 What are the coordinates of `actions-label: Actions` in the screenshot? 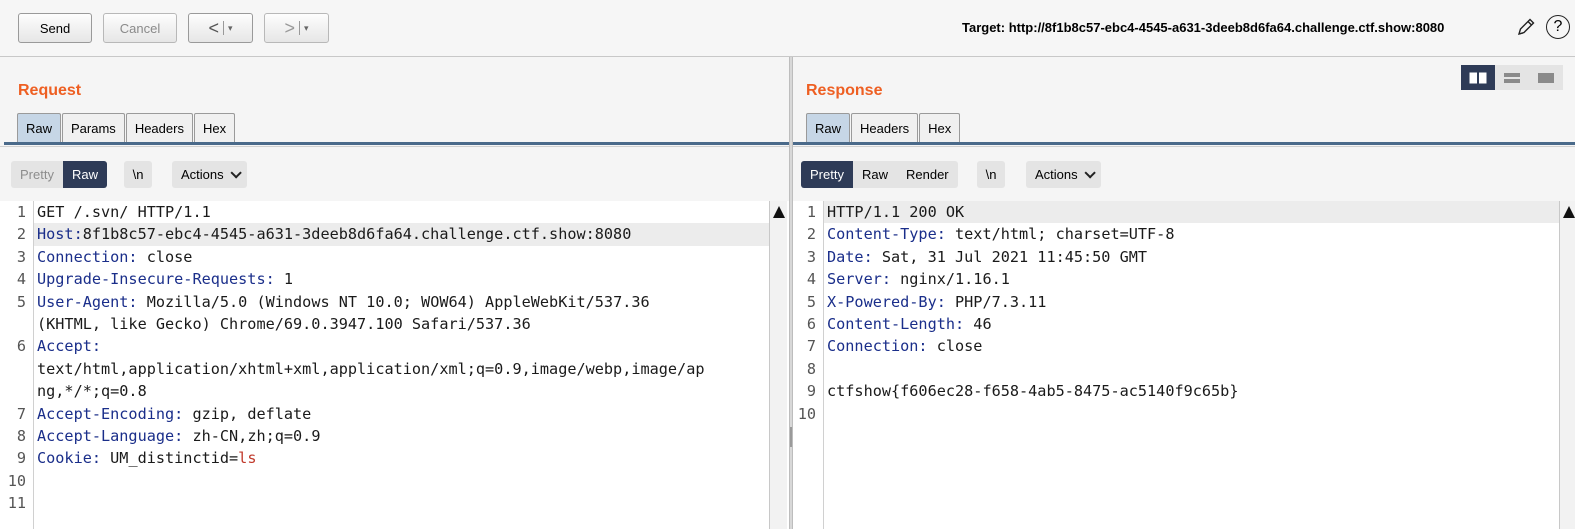 It's located at (202, 174).